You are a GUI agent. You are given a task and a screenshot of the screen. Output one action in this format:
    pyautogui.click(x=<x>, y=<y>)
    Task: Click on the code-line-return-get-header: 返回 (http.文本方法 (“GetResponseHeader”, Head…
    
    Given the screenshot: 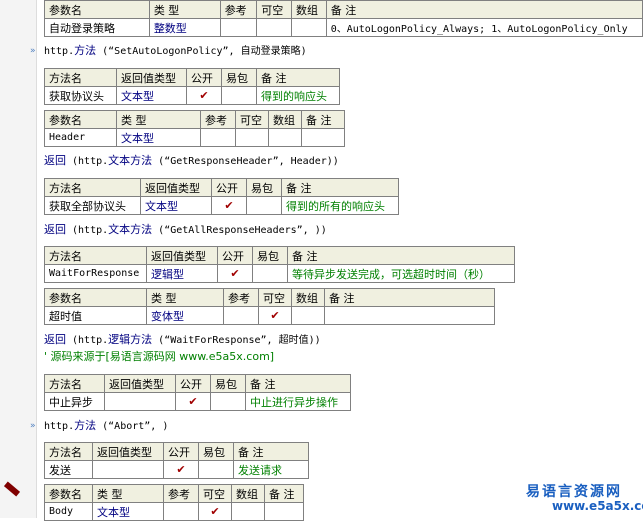 What is the action you would take?
    pyautogui.click(x=191, y=161)
    